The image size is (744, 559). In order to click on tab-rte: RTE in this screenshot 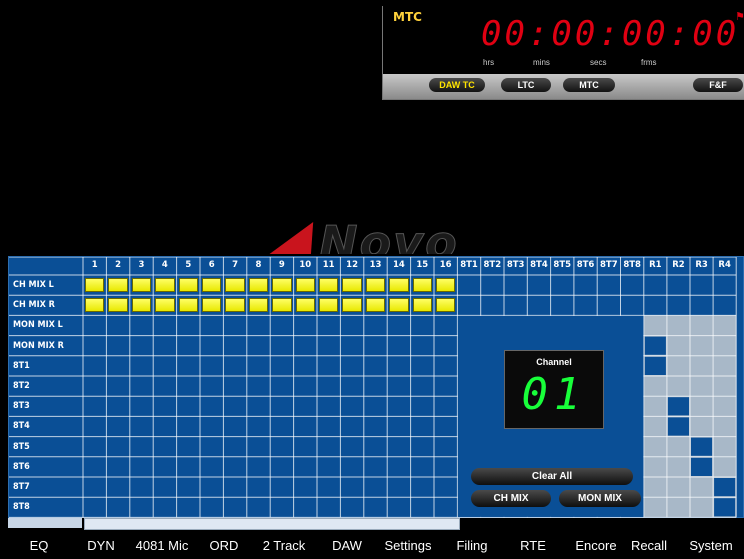, I will do `click(533, 546)`.